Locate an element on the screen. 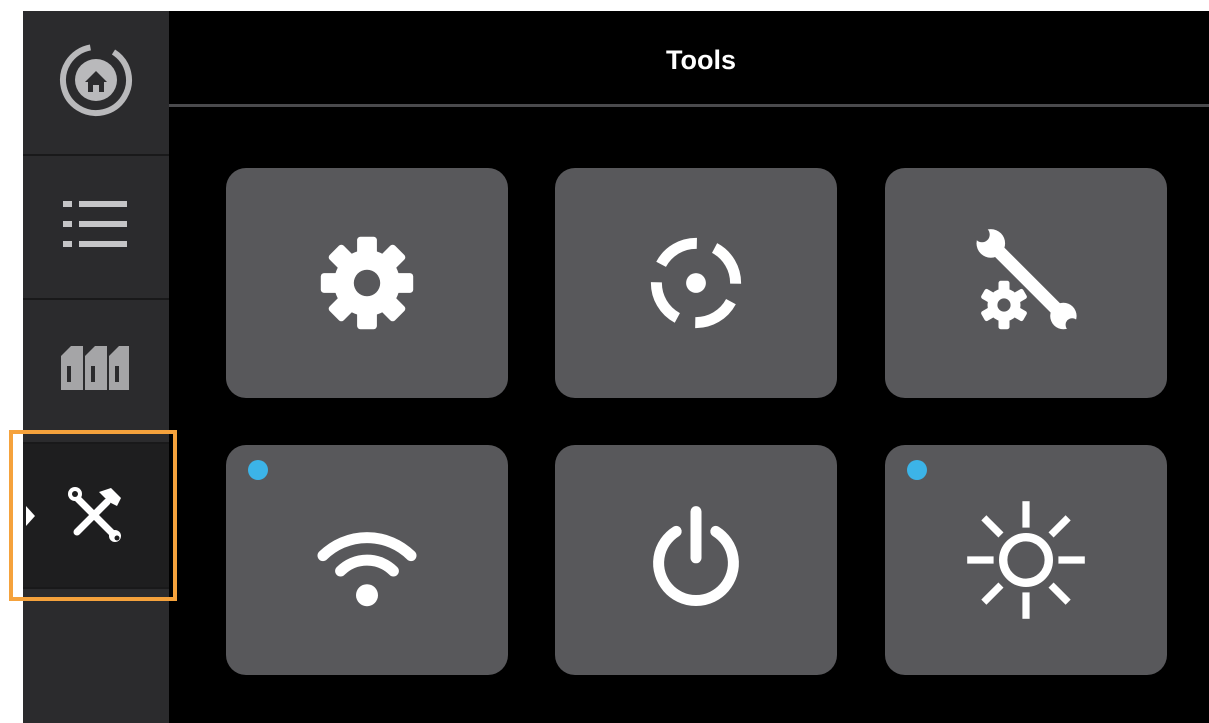  tile-maintenance is located at coordinates (1026, 283).